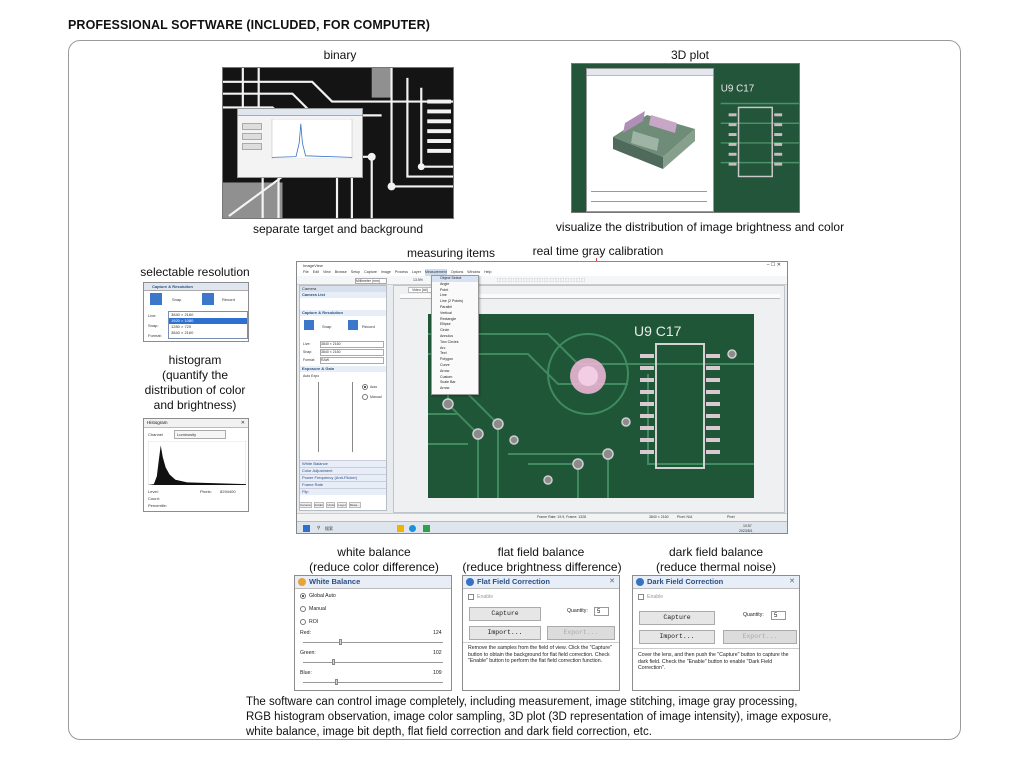  Describe the element at coordinates (386, 272) in the screenshot. I see `menu-item-image: Image` at that location.